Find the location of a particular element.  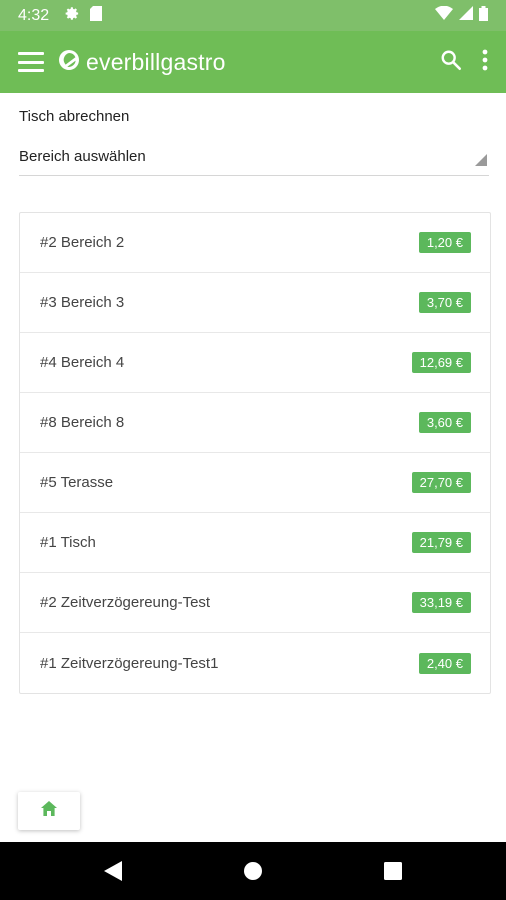

back-icon is located at coordinates (113, 871).